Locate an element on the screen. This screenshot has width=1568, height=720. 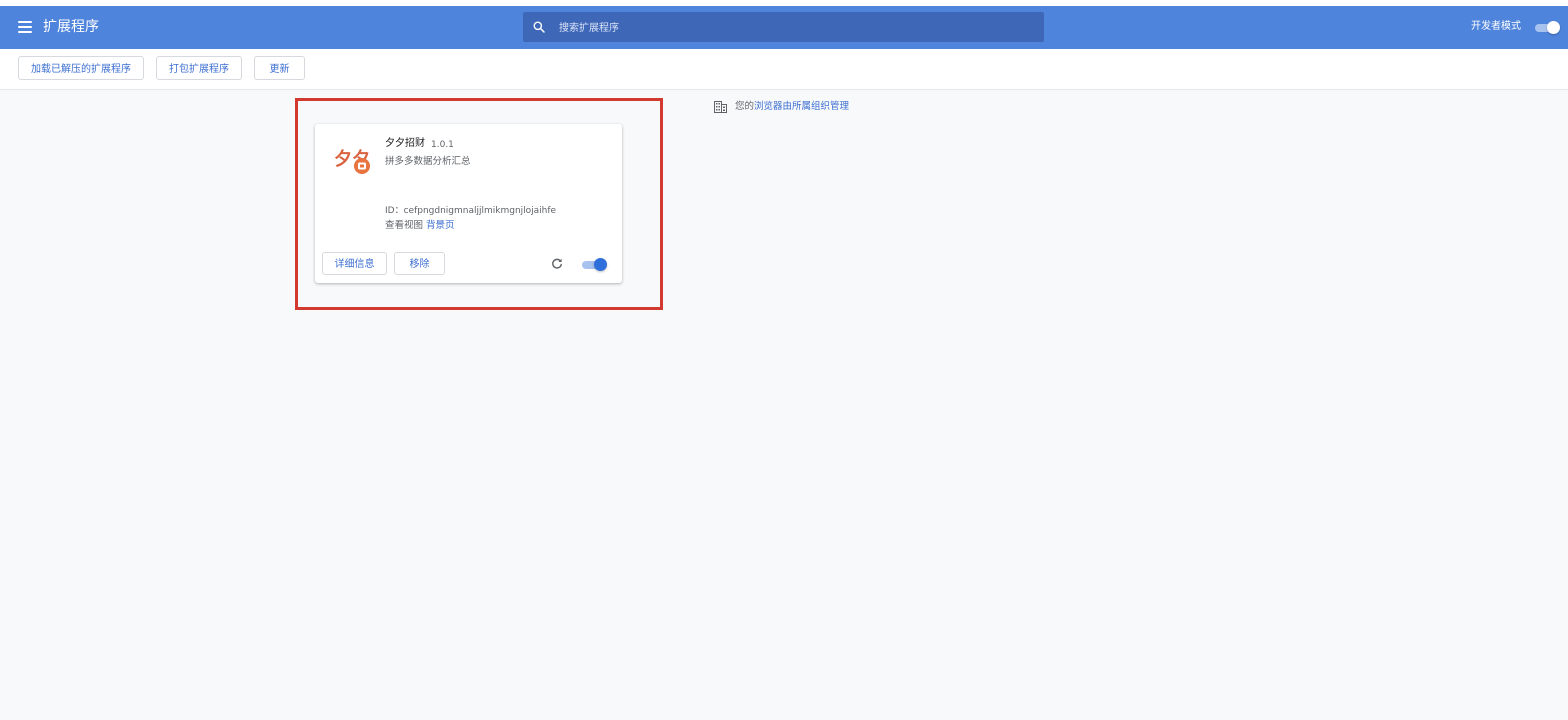
managed-notice-prefix: 您的 is located at coordinates (745, 106).